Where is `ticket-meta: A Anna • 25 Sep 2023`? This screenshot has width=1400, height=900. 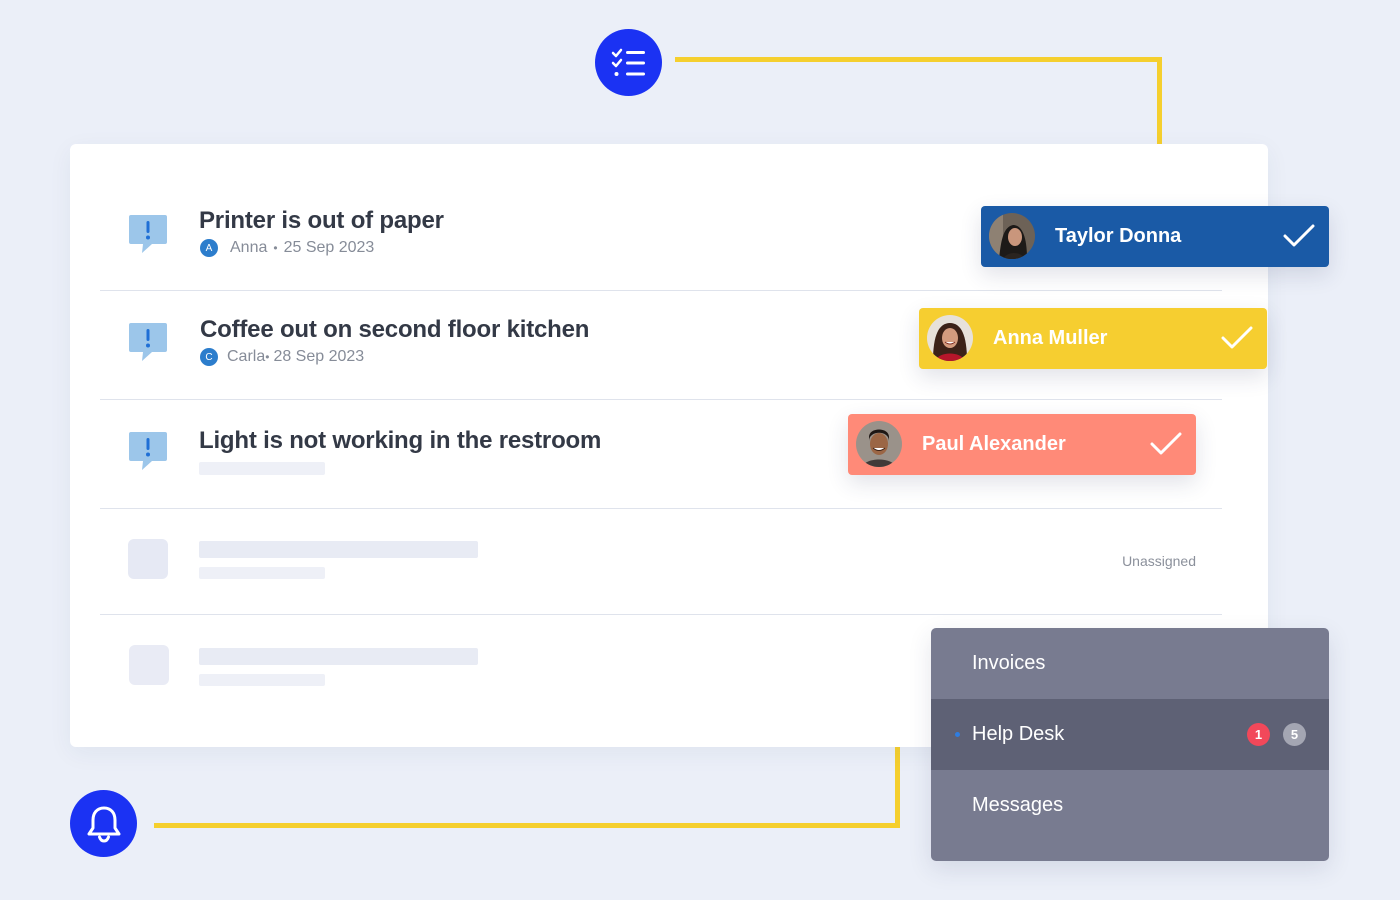 ticket-meta: A Anna • 25 Sep 2023 is located at coordinates (287, 248).